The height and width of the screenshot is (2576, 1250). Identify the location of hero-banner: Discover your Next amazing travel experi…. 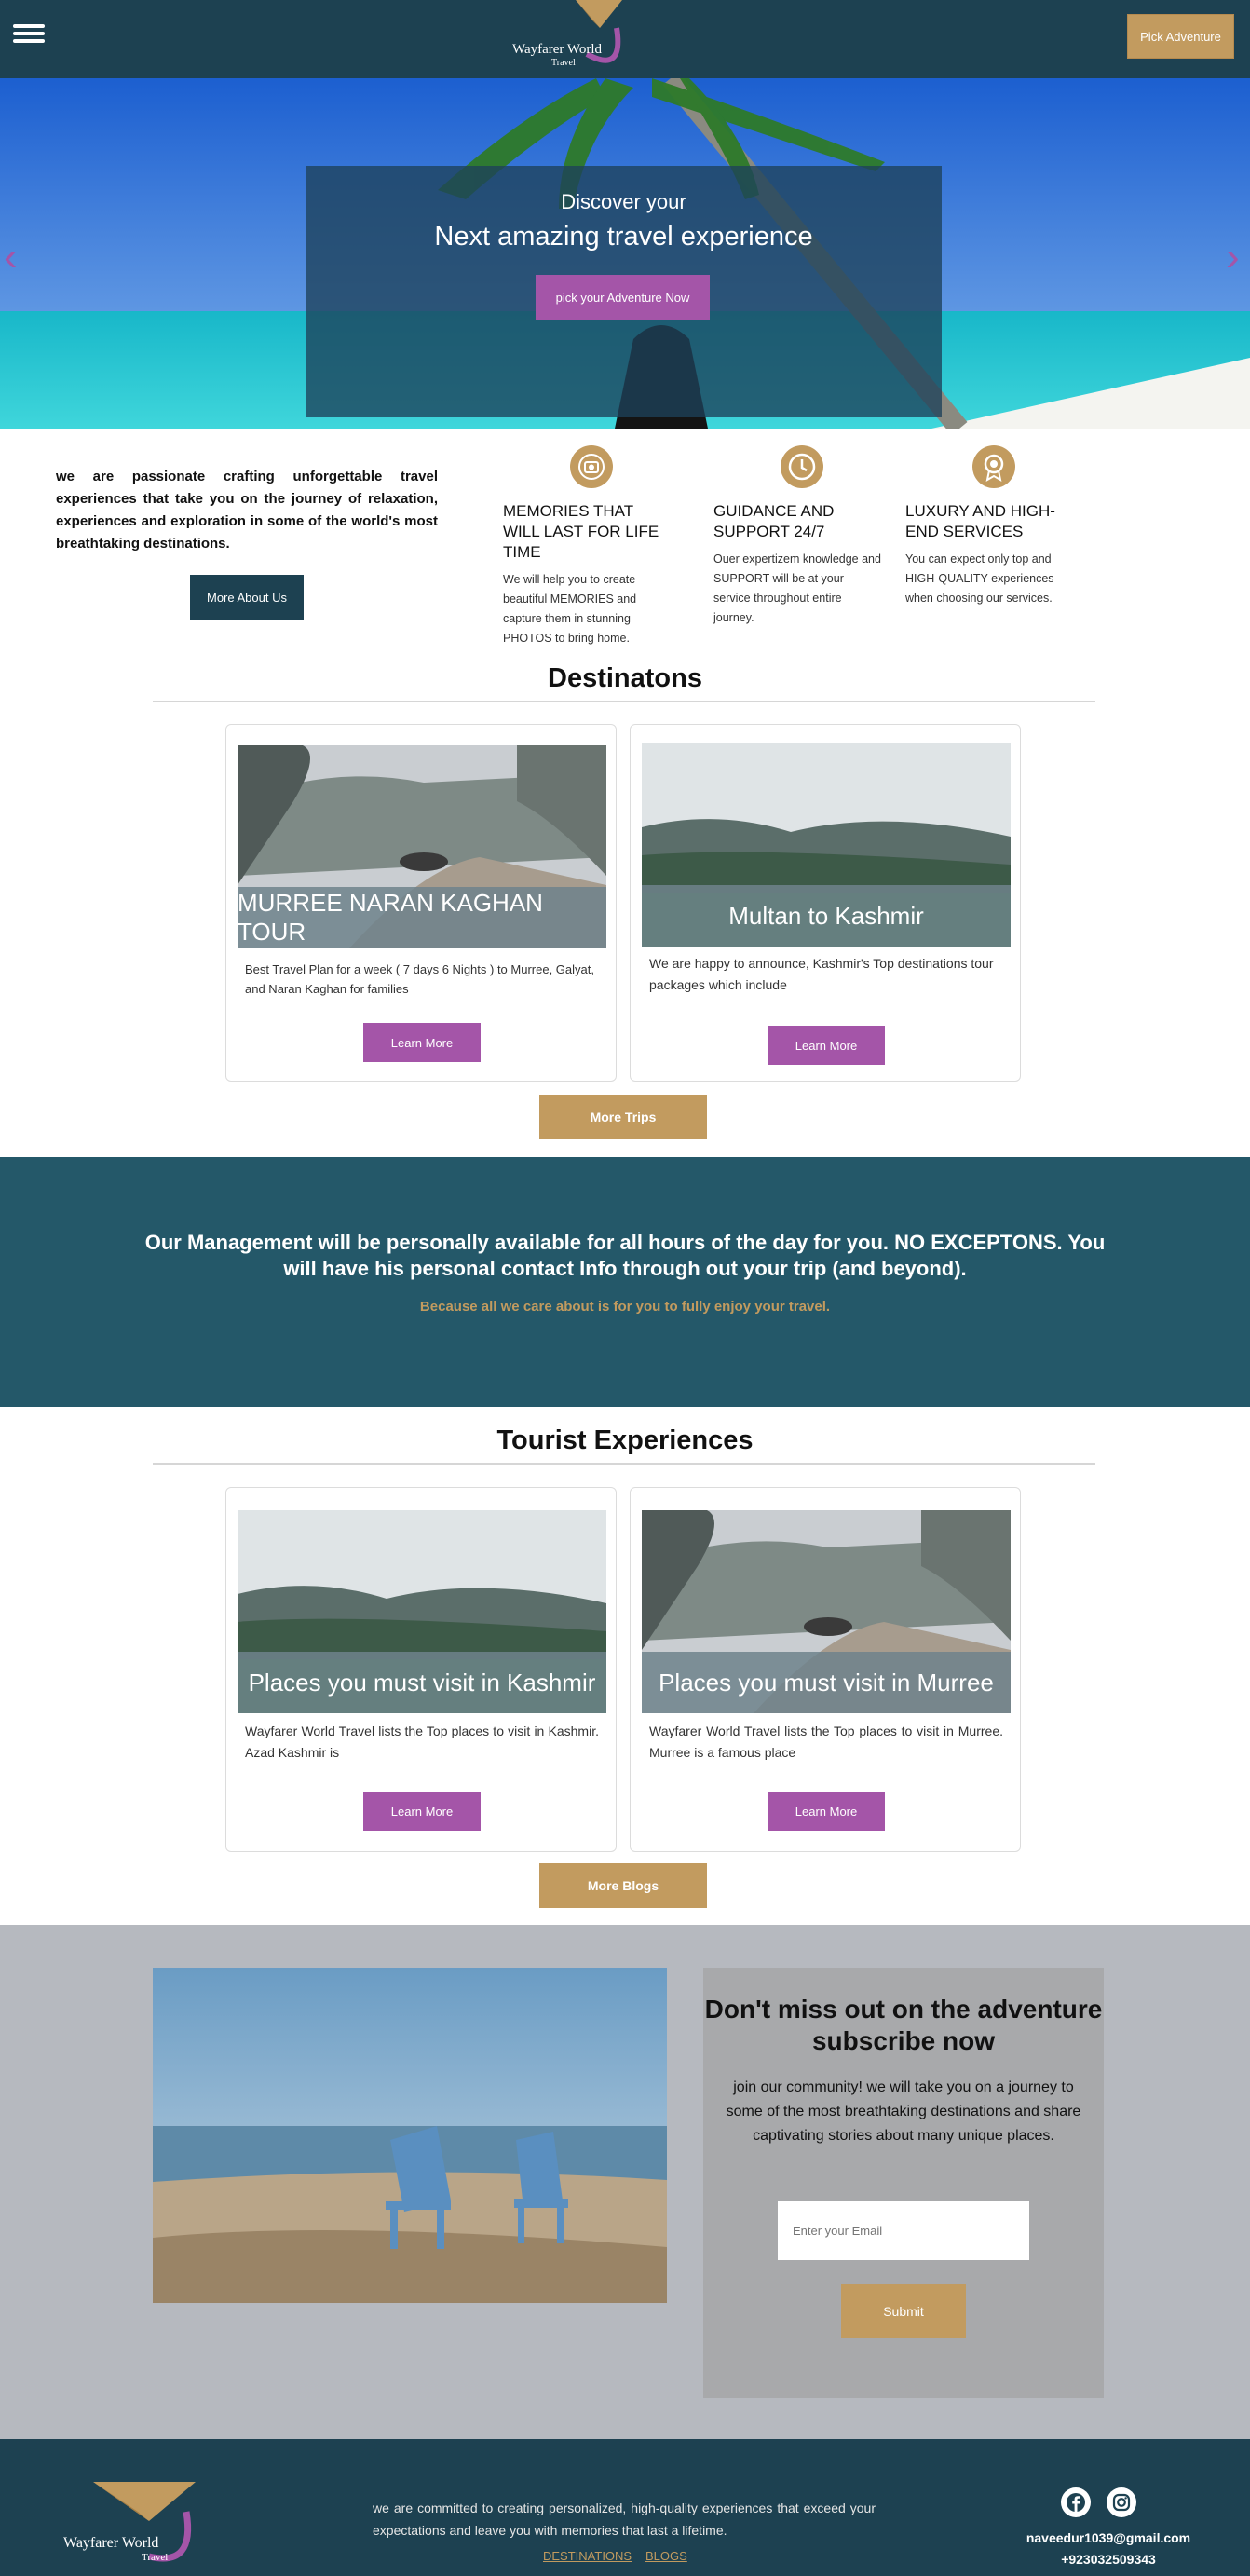
(625, 253).